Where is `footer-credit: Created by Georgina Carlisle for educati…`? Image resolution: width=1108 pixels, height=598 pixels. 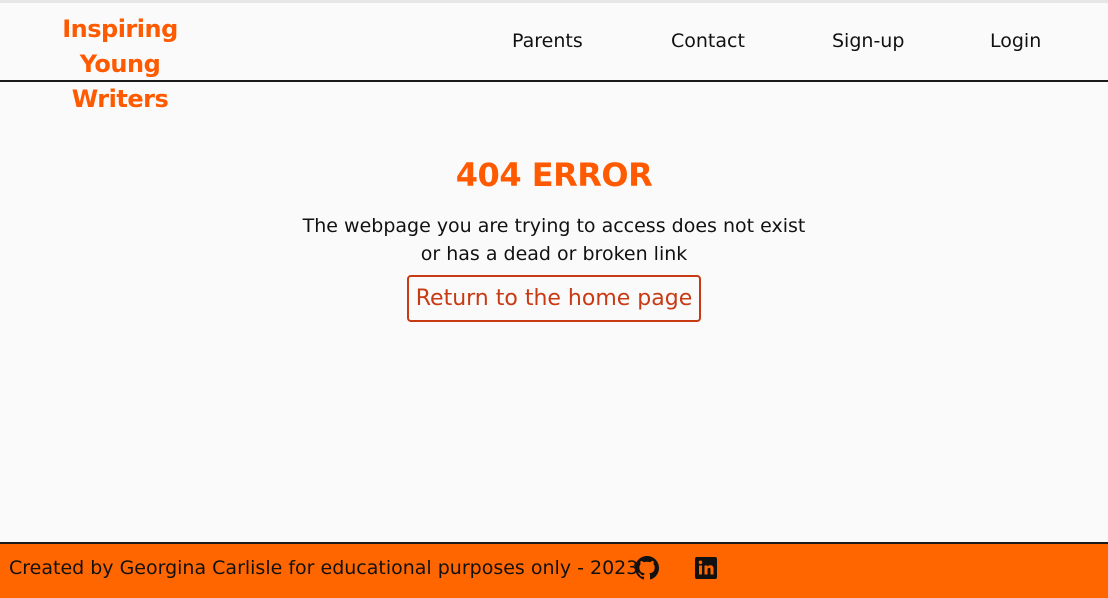
footer-credit: Created by Georgina Carlisle for educati… is located at coordinates (324, 568).